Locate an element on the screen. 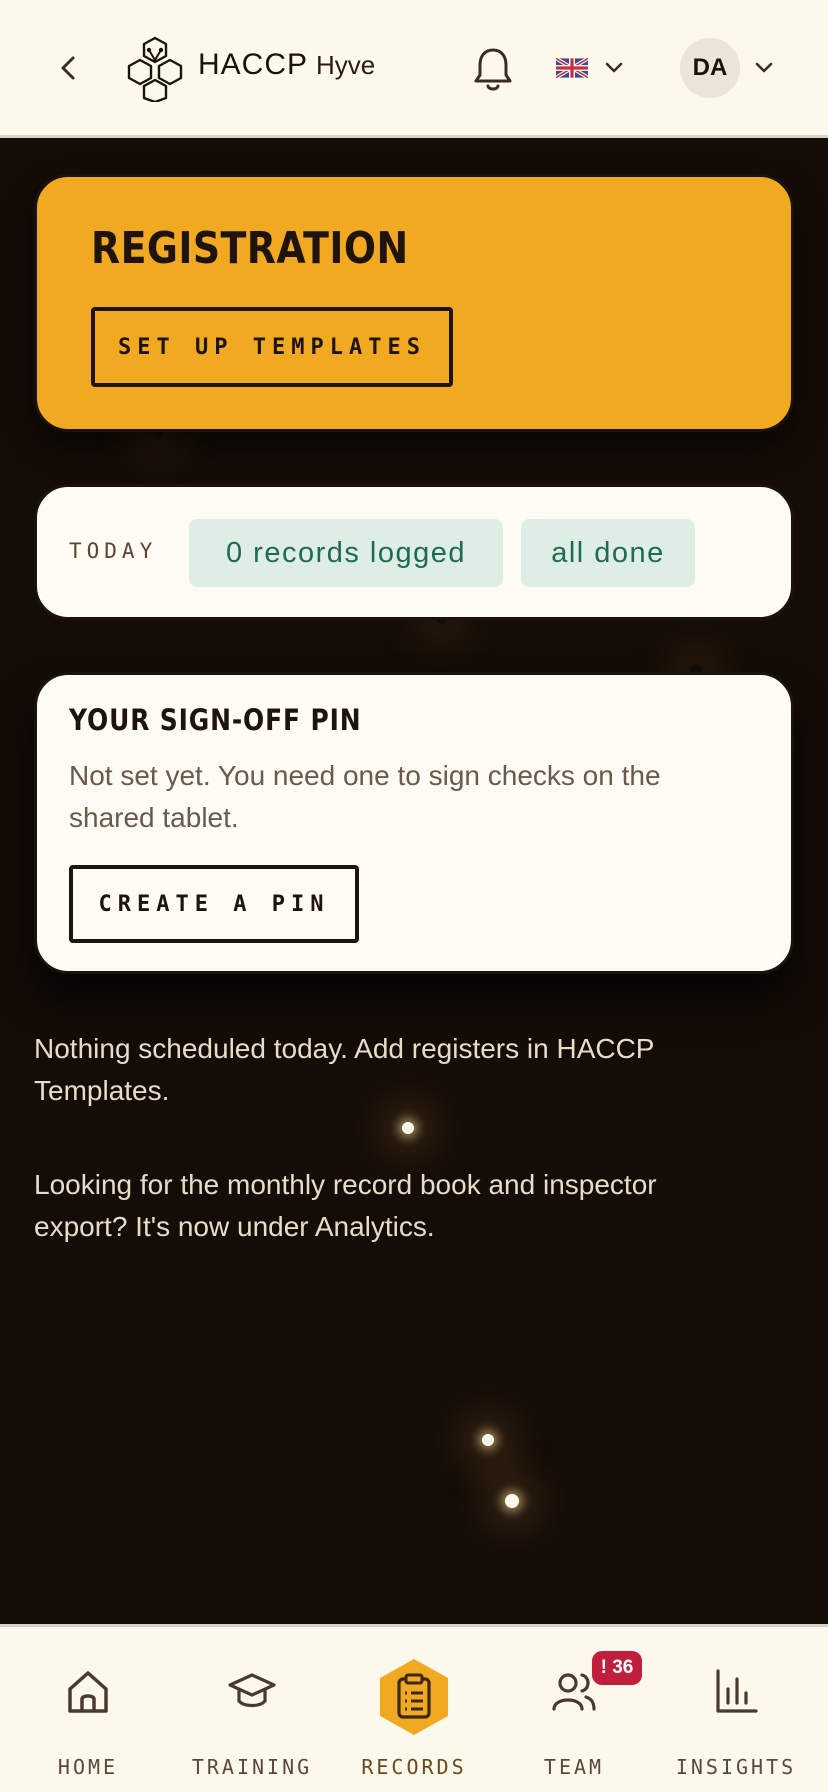 This screenshot has width=828, height=1792. back-button is located at coordinates (68, 68).